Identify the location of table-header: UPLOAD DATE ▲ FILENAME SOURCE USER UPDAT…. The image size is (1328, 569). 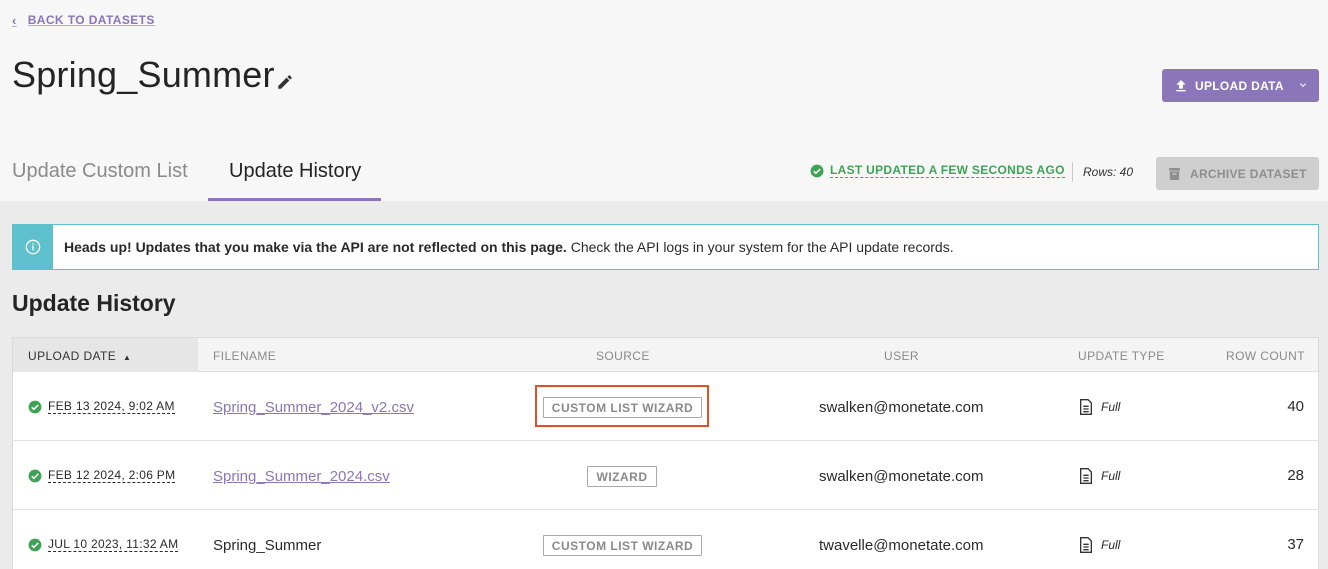
(665, 355).